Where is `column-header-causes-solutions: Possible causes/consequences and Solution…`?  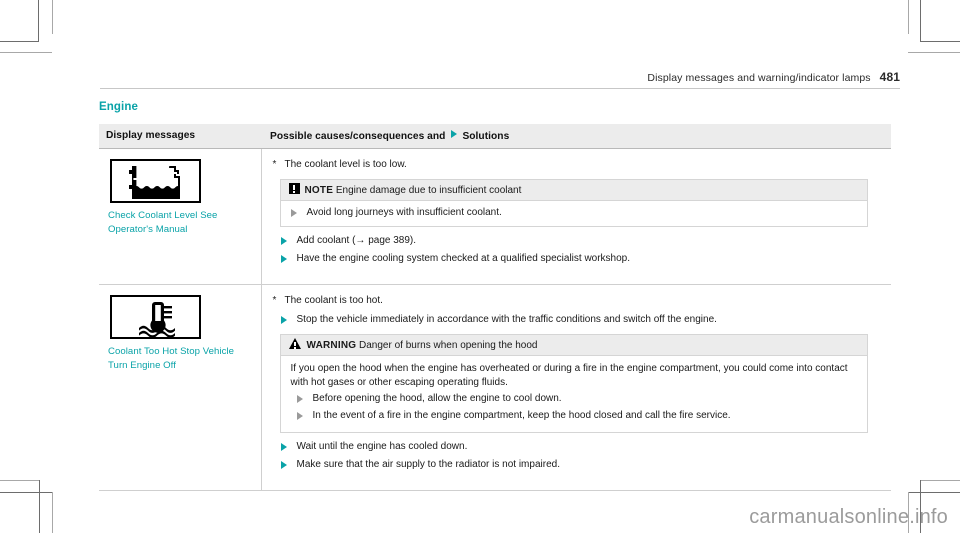 column-header-causes-solutions: Possible causes/consequences and Solution… is located at coordinates (576, 136).